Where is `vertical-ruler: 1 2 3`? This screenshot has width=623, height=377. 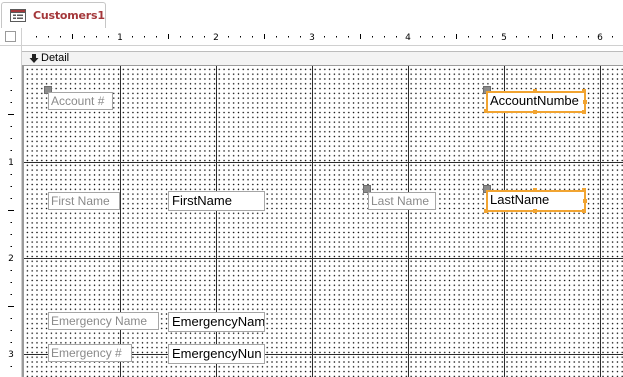 vertical-ruler: 1 2 3 is located at coordinates (11, 211).